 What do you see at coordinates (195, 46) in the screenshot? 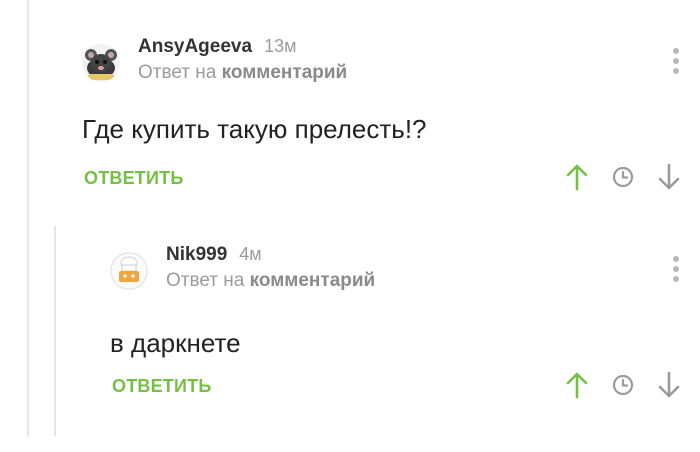
I see `author-name: AnsyAgeeva` at bounding box center [195, 46].